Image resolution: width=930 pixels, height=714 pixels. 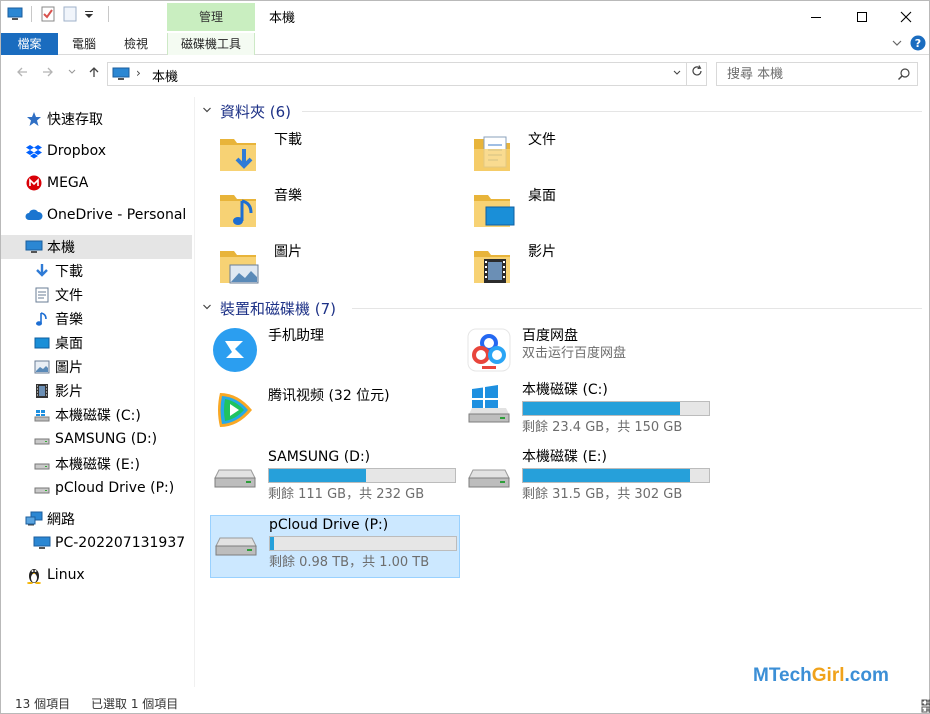 What do you see at coordinates (194, 392) in the screenshot?
I see `pane-divider` at bounding box center [194, 392].